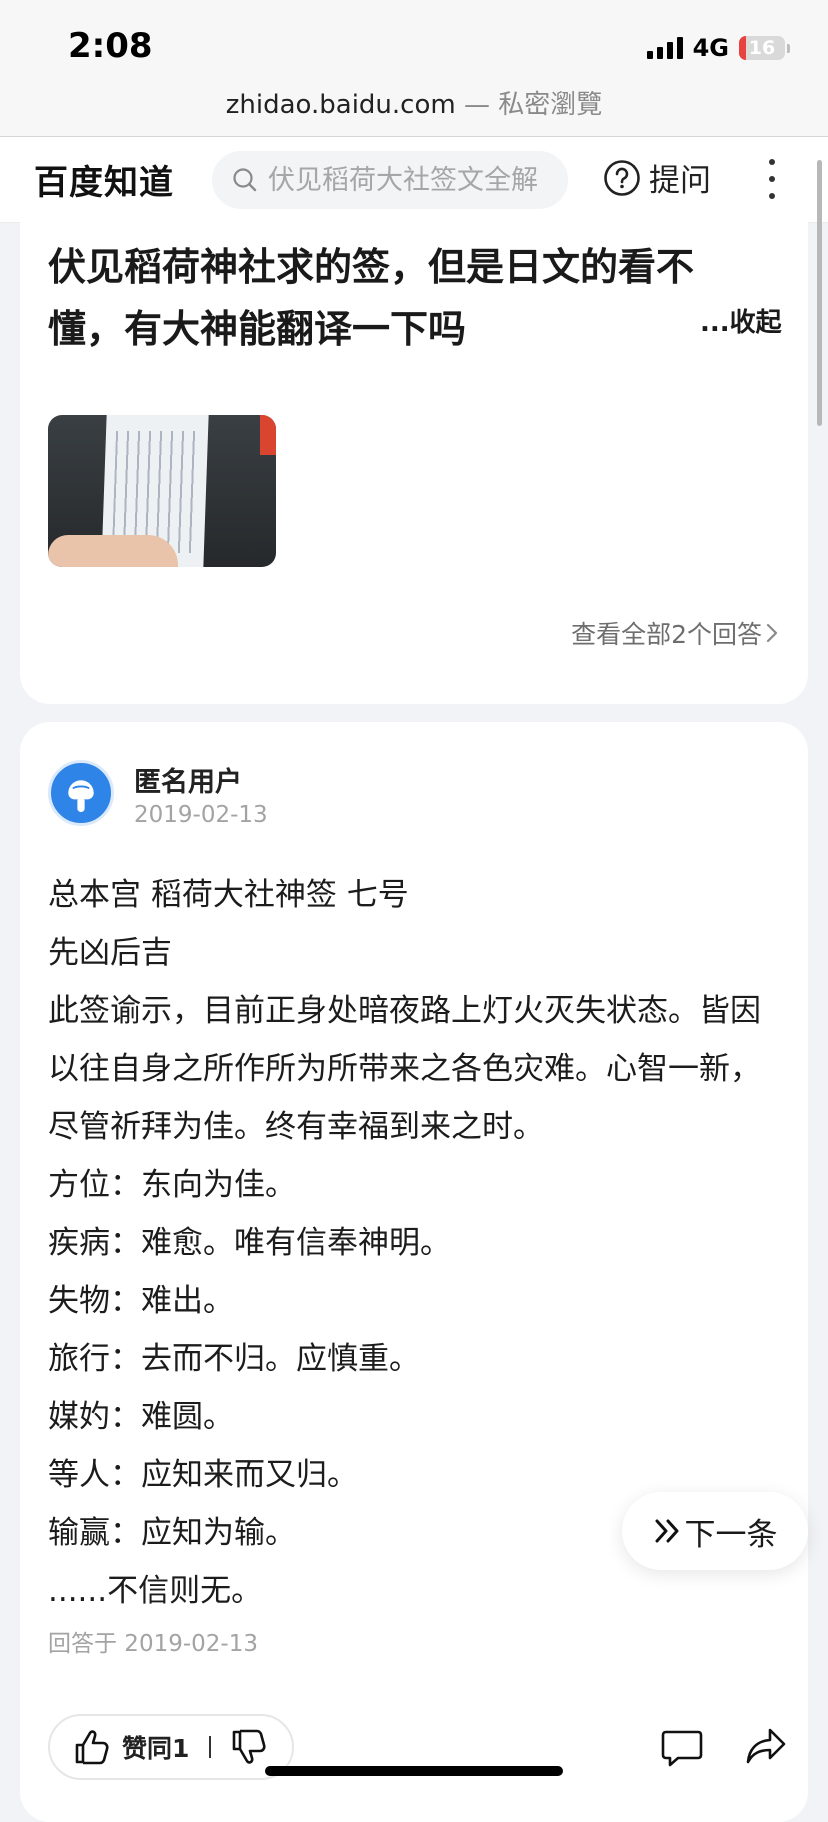 The image size is (828, 1822). I want to click on next-label: 下一条, so click(731, 1534).